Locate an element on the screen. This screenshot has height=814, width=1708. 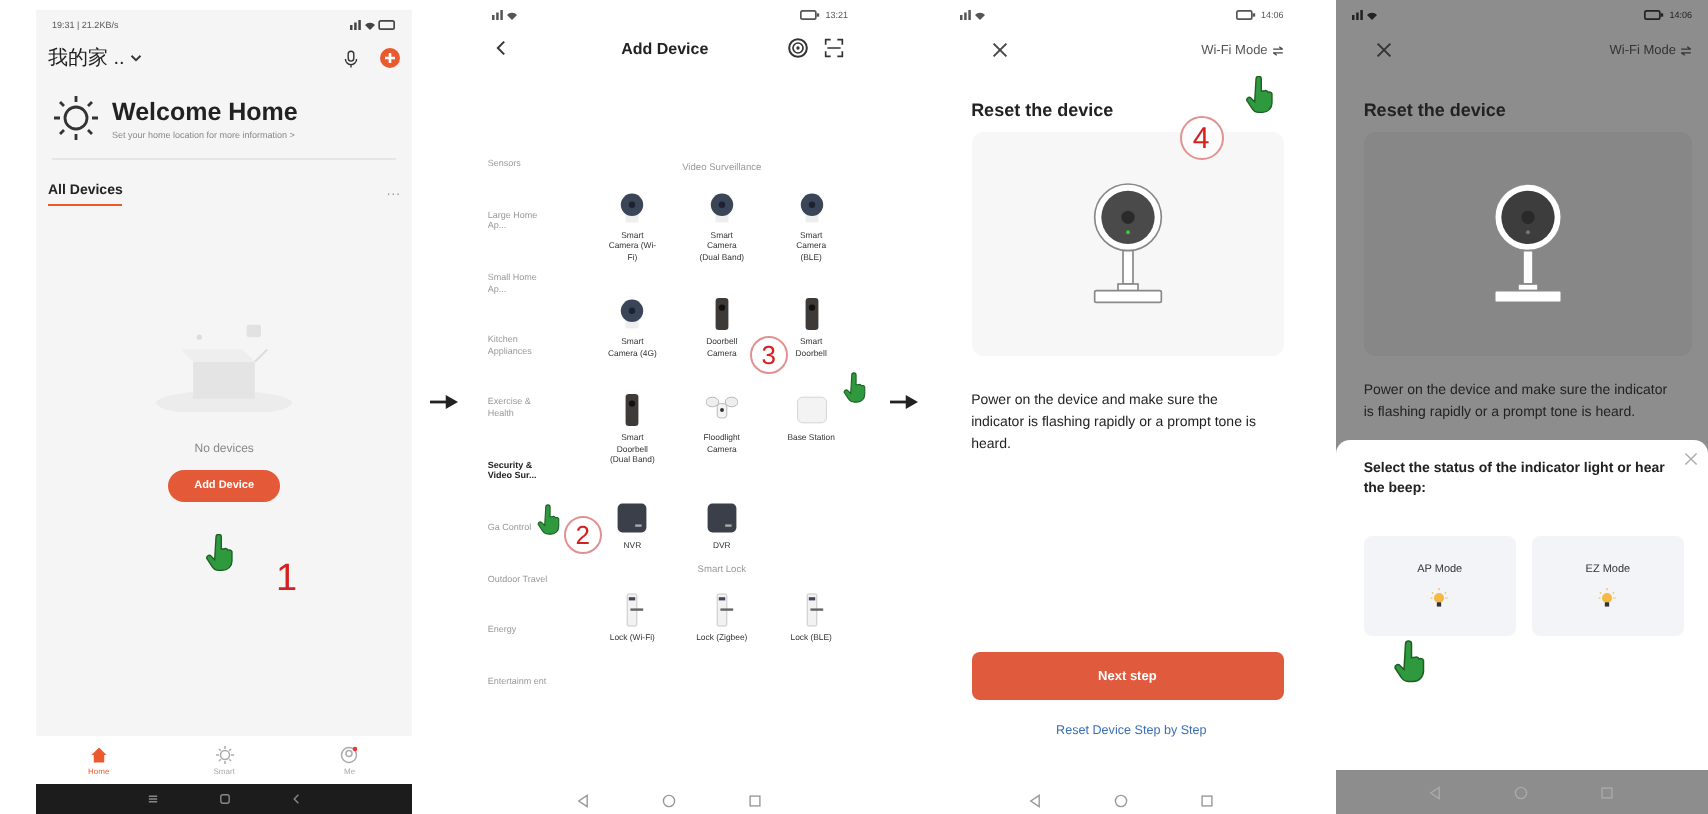
profile-icon is located at coordinates (349, 754).